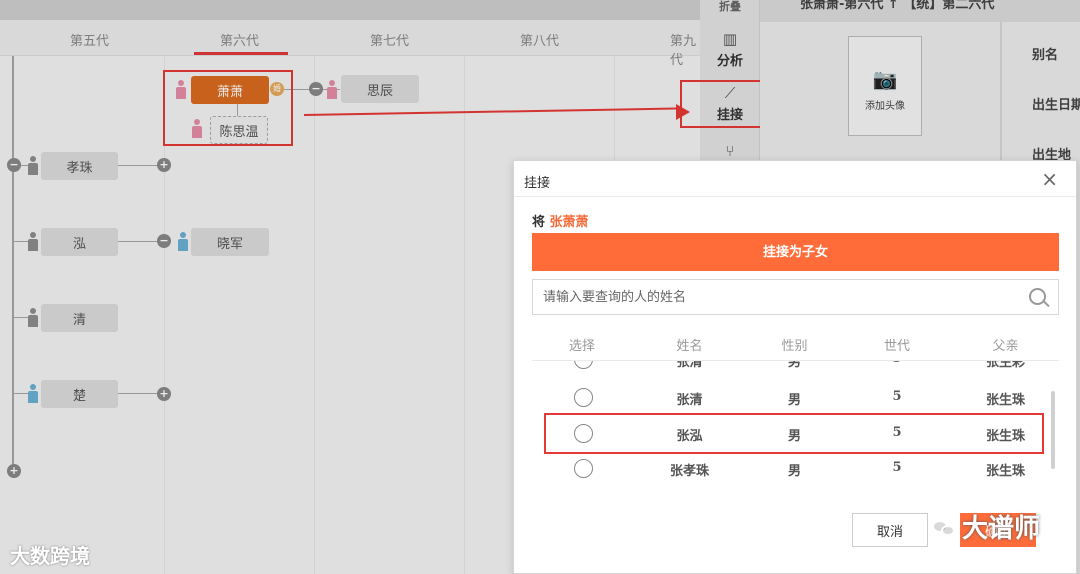  I want to click on dialog-header: 挂接 ×, so click(795, 179).